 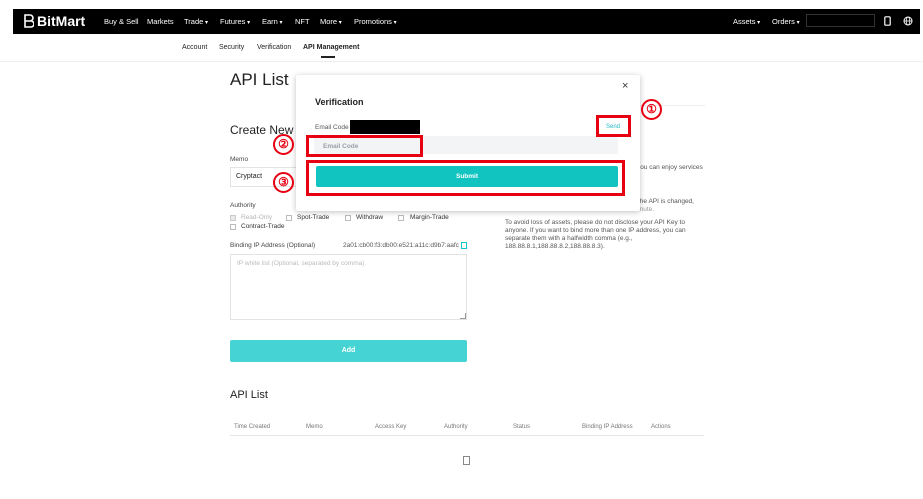 I want to click on th-authority: Authority, so click(x=456, y=427).